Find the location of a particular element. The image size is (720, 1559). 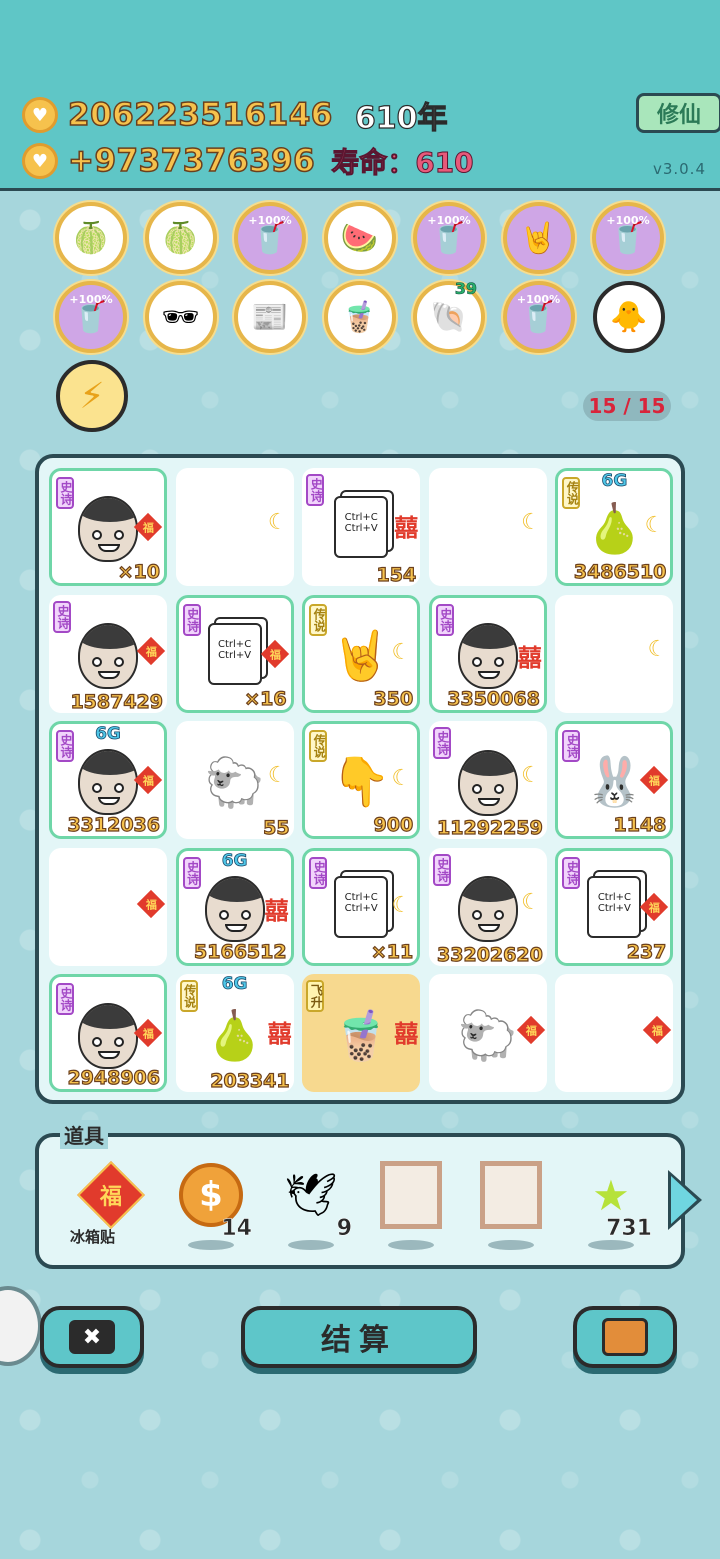

backpack-button is located at coordinates (625, 1337).